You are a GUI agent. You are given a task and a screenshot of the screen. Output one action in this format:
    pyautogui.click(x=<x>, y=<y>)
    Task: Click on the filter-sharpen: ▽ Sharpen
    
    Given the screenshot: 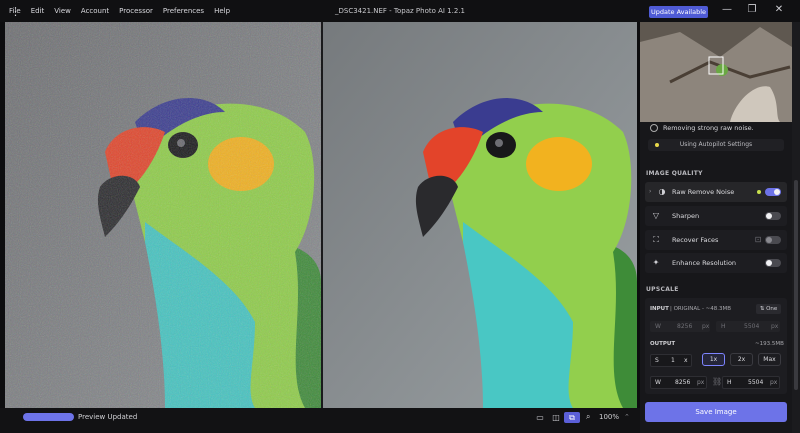 What is the action you would take?
    pyautogui.click(x=716, y=216)
    